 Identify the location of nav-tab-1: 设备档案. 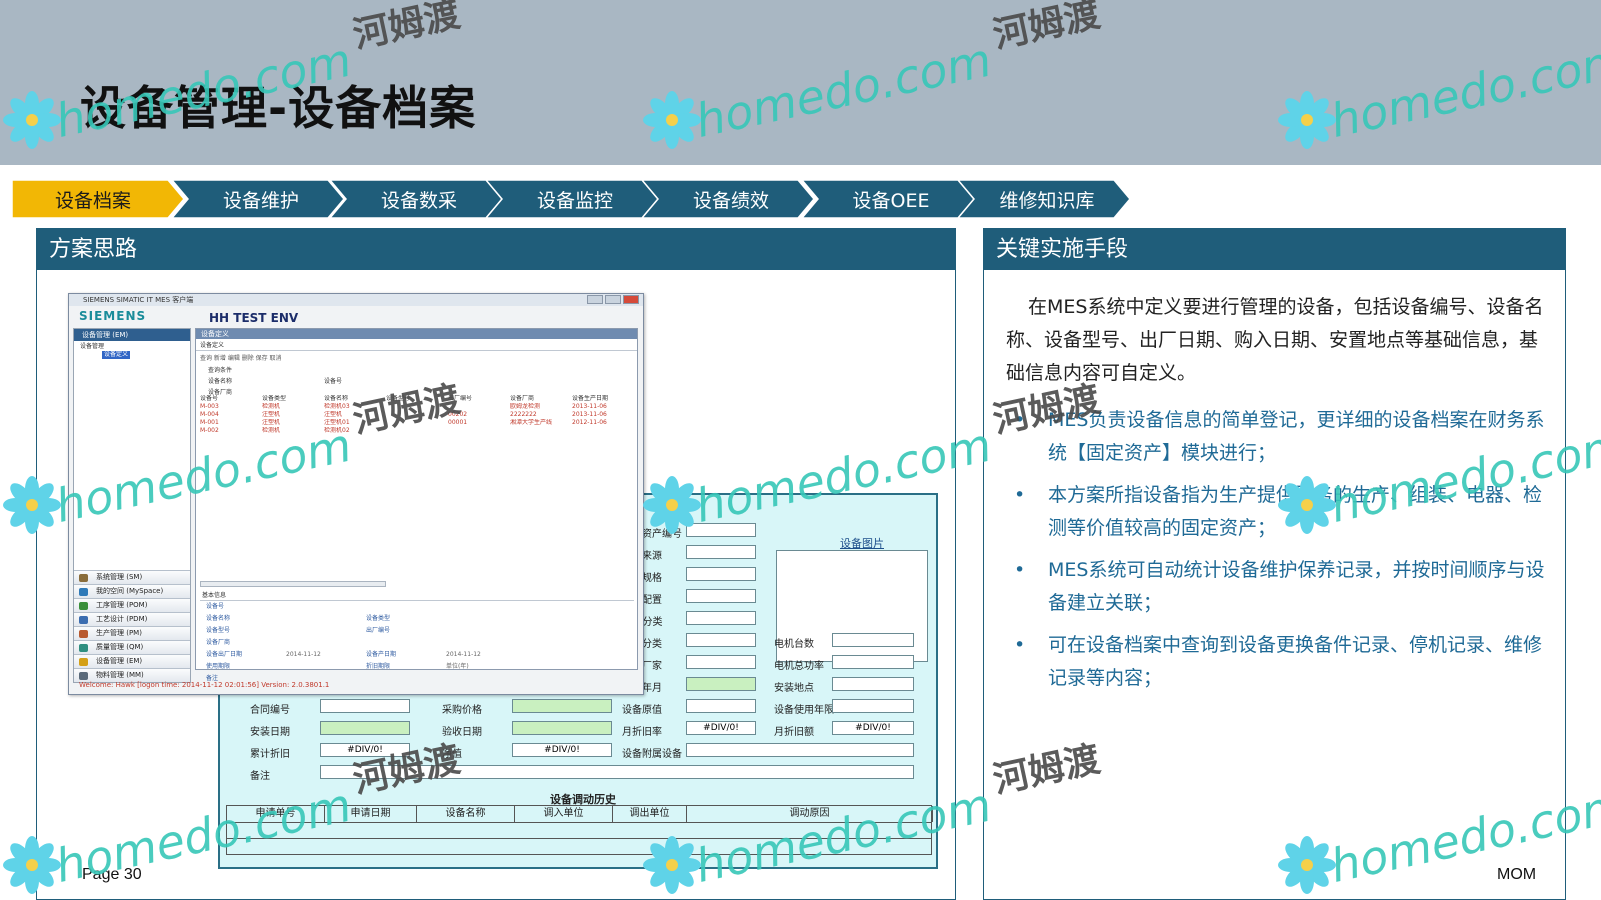
(98, 199).